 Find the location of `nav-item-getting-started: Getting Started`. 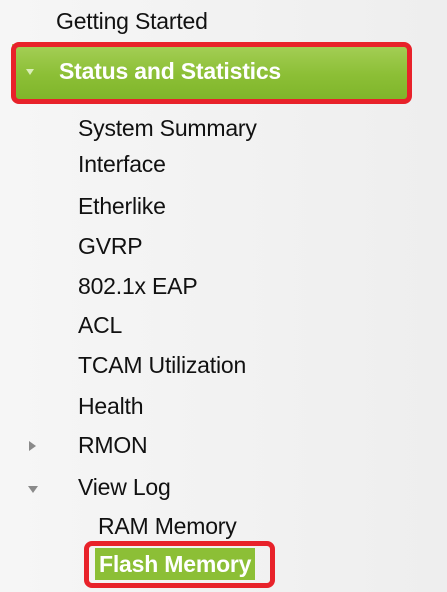

nav-item-getting-started: Getting Started is located at coordinates (132, 21).